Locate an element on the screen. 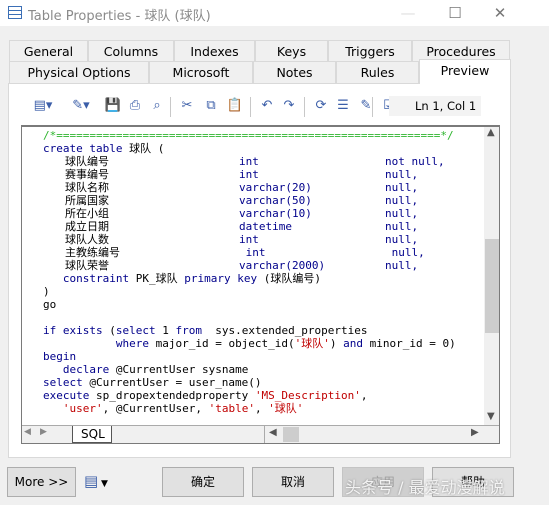  code-token: (球队编号) is located at coordinates (292, 278).